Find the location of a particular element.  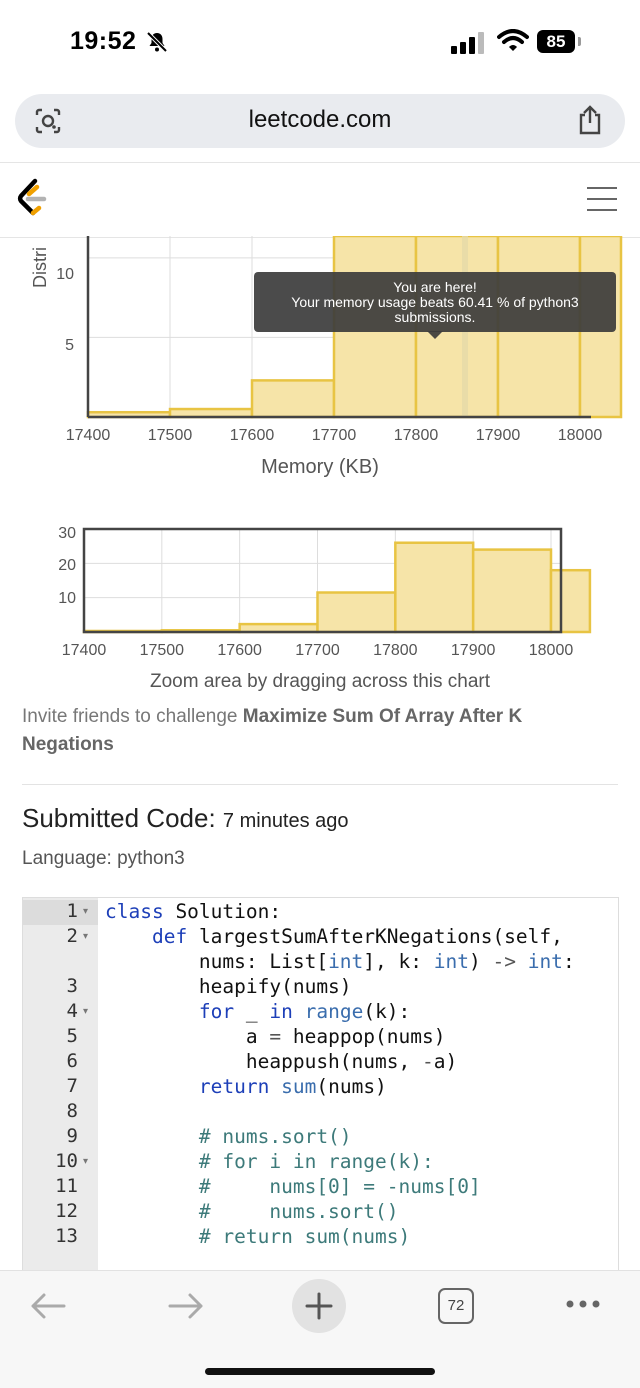

code-line: class Solution: is located at coordinates (193, 911).